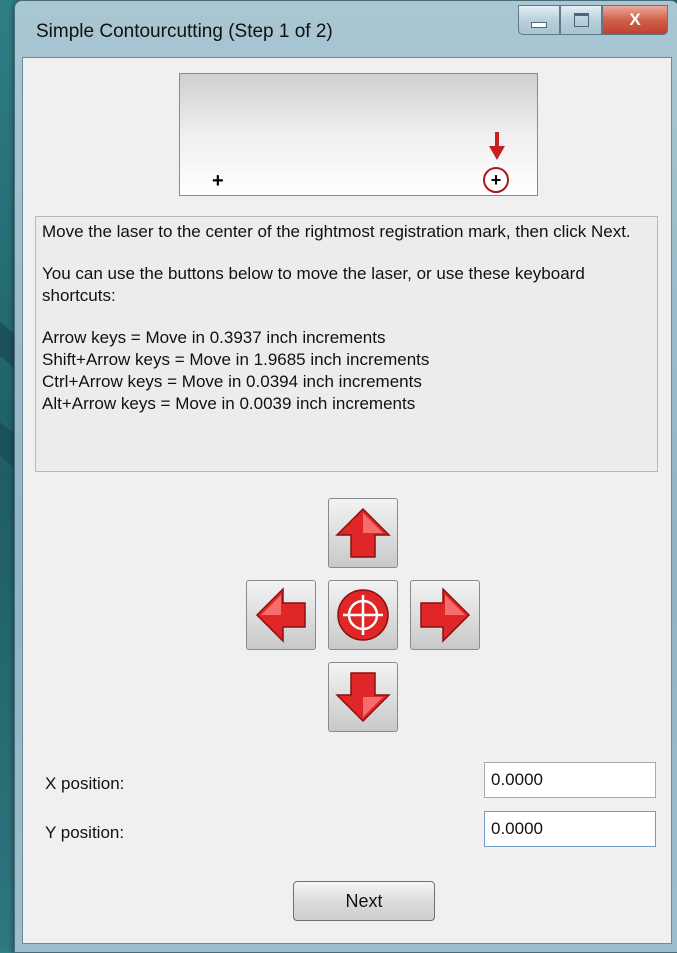  Describe the element at coordinates (364, 901) in the screenshot. I see `next-button: Next` at that location.